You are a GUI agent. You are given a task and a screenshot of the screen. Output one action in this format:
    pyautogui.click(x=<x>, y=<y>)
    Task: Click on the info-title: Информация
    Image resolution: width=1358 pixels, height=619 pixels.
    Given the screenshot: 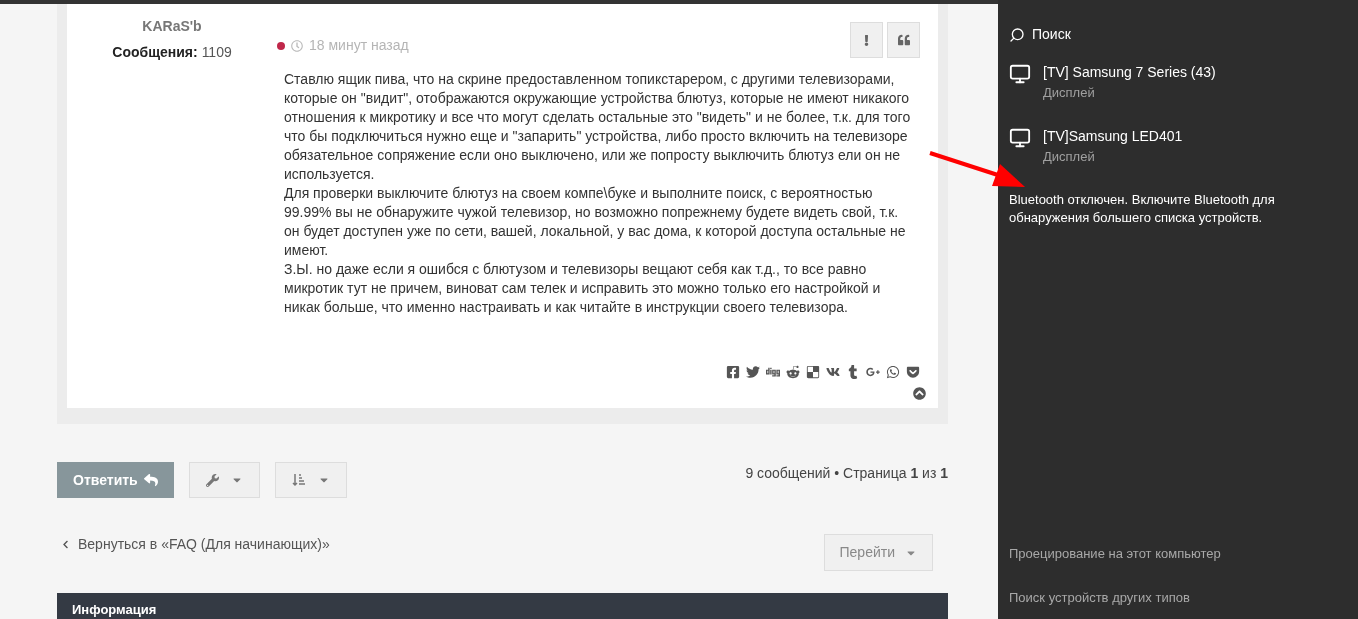 What is the action you would take?
    pyautogui.click(x=114, y=609)
    